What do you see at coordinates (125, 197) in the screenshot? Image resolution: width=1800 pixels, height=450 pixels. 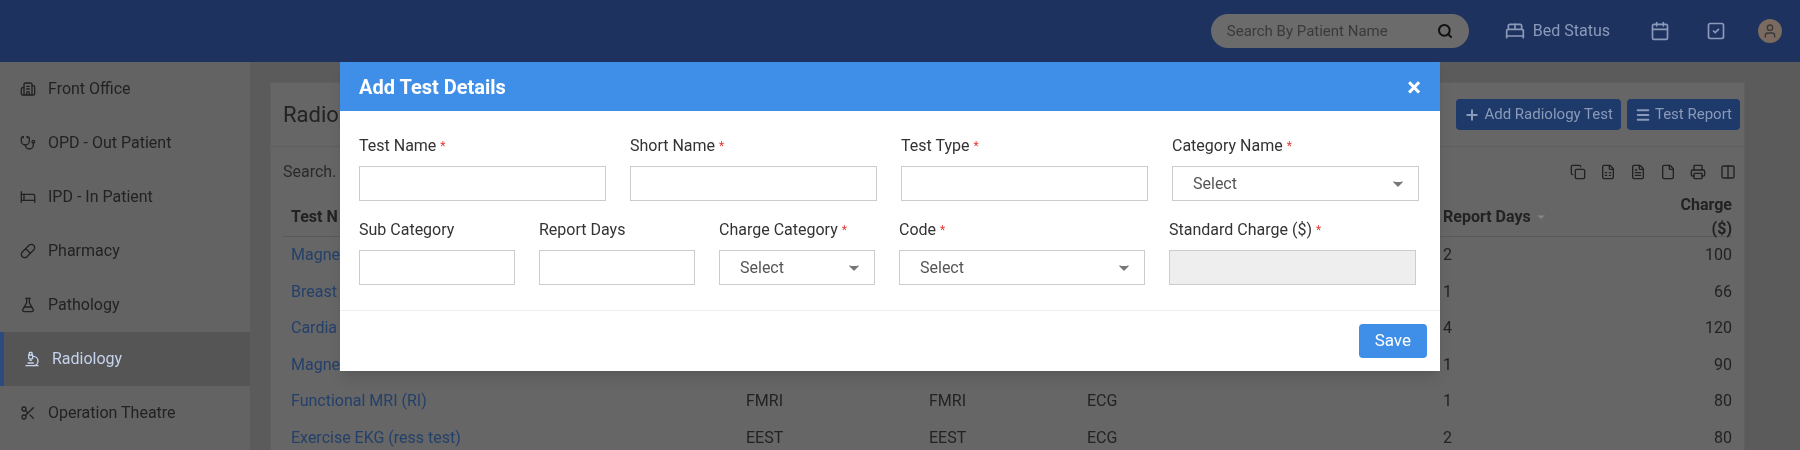 I see `sidebar-item: IPD - In Patient` at bounding box center [125, 197].